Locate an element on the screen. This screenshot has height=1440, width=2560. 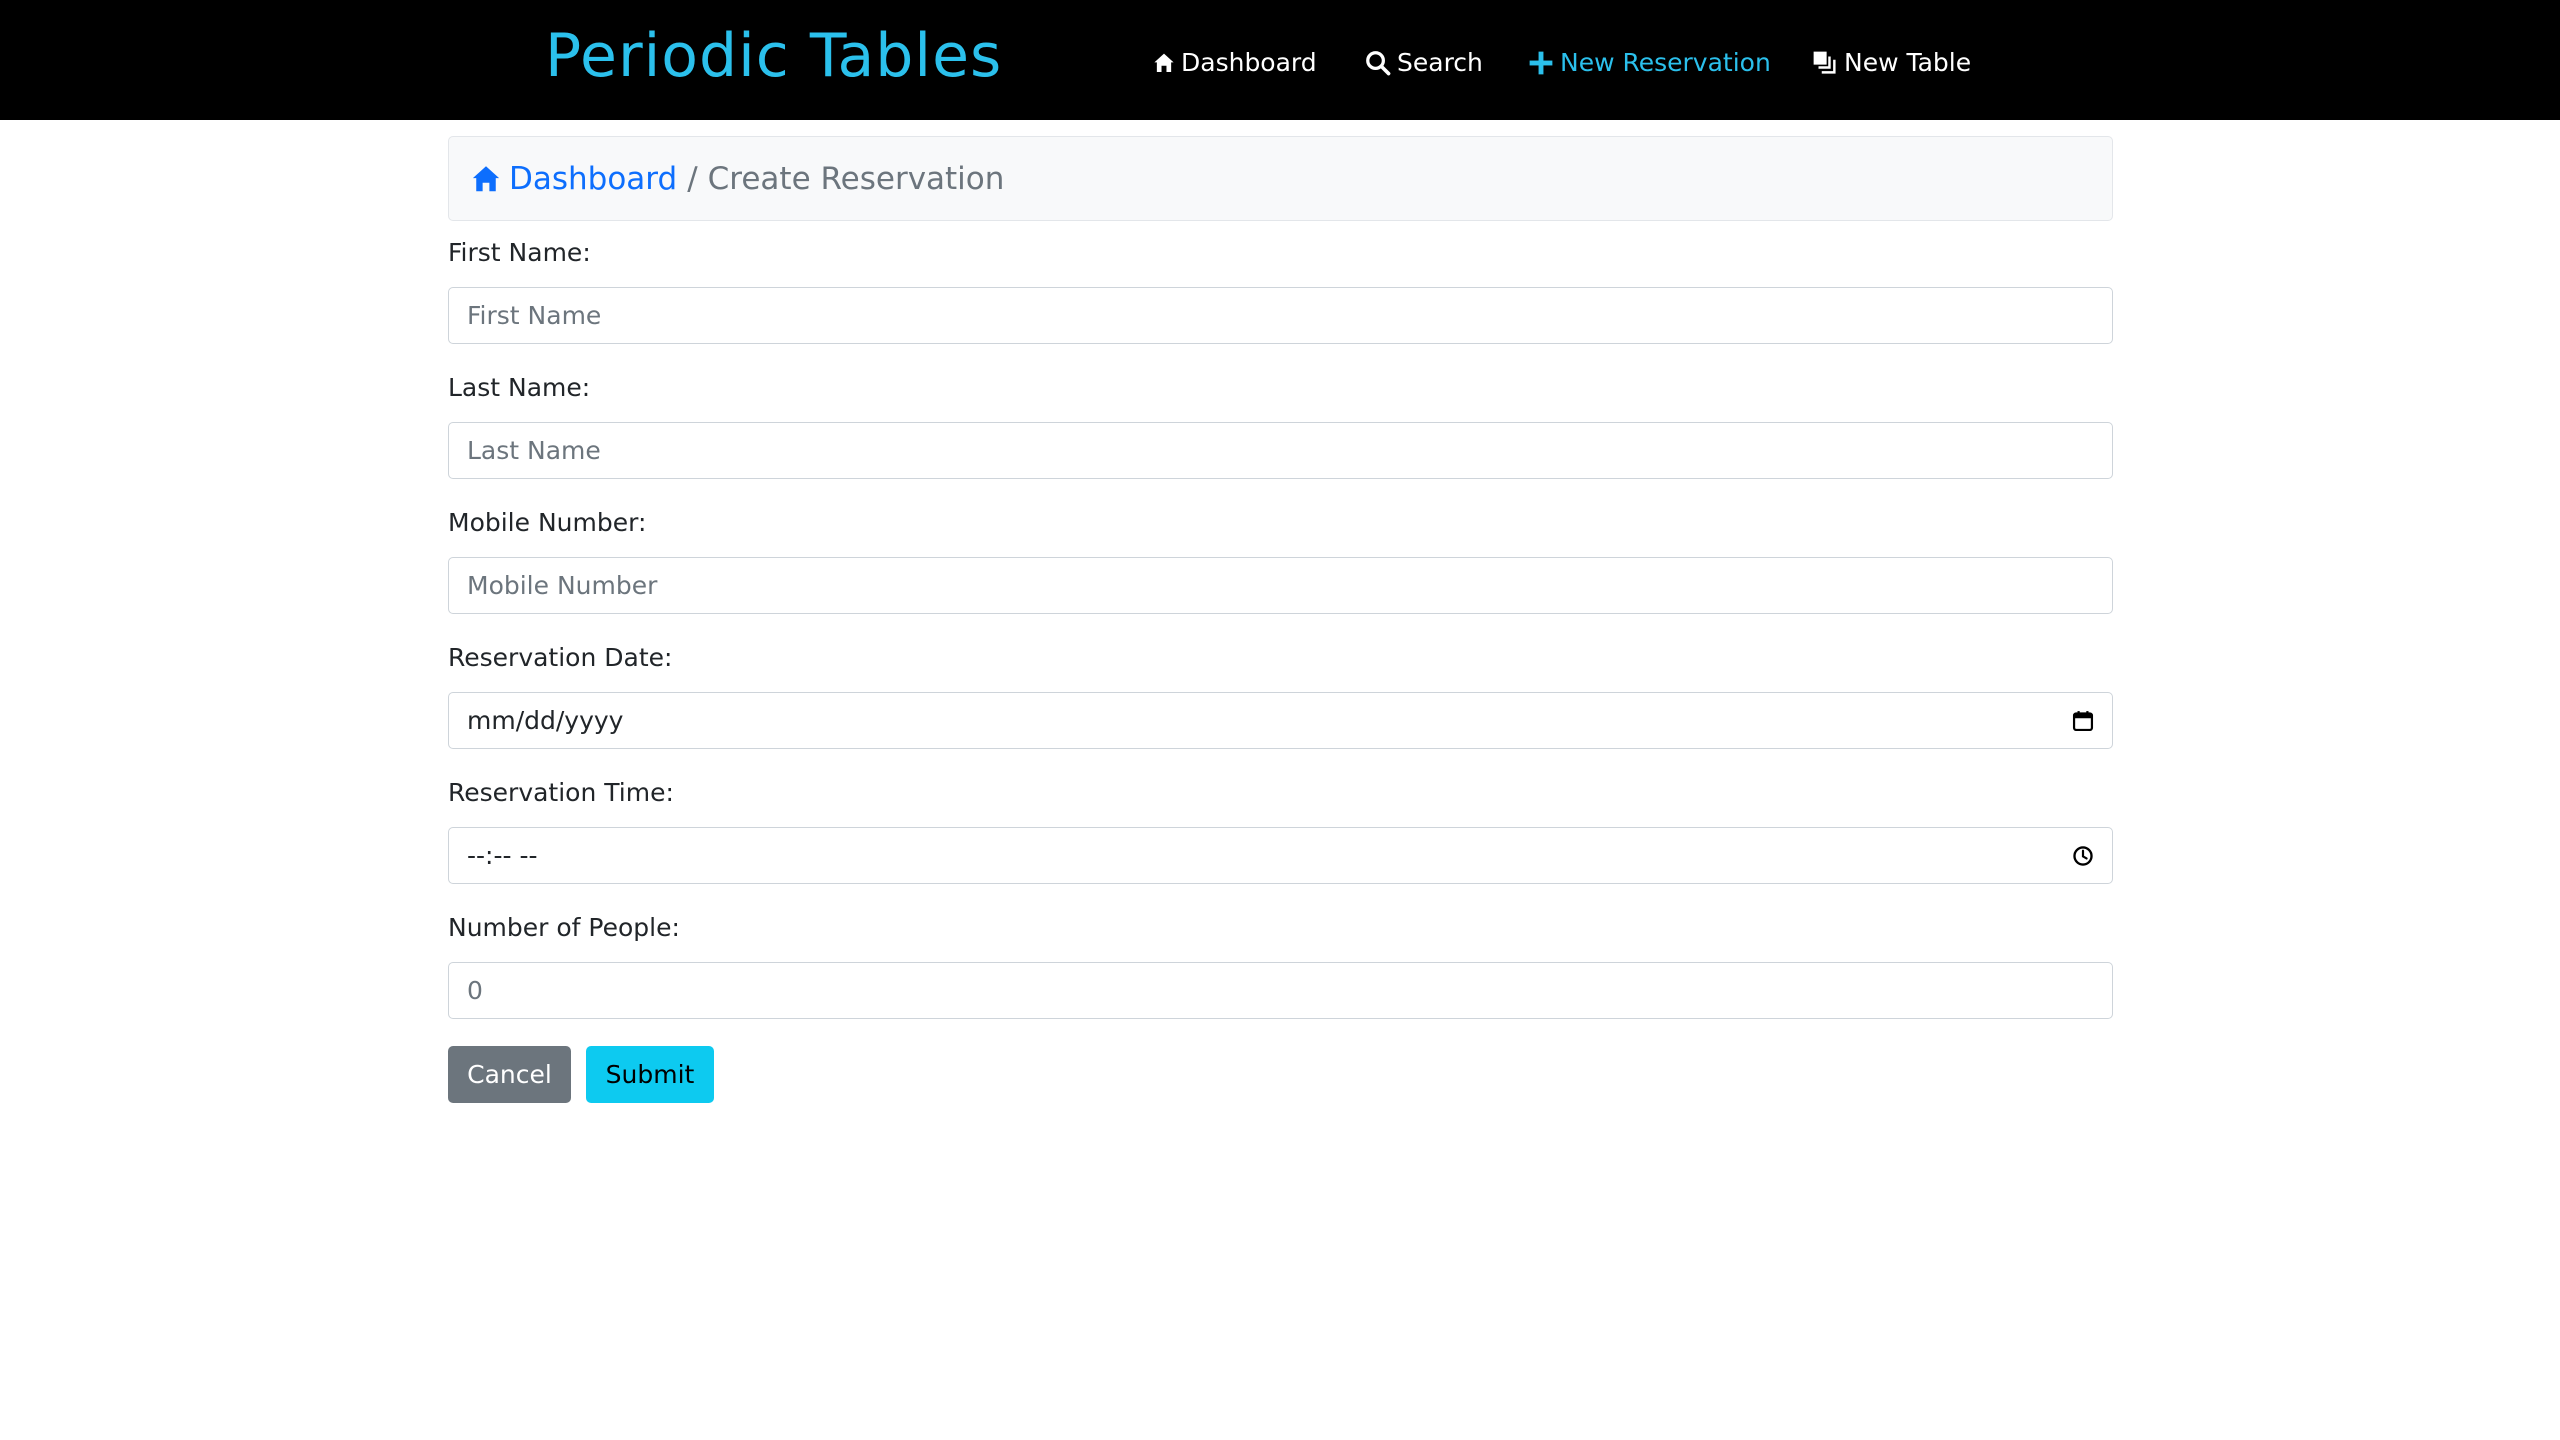
nav-search-label: Search is located at coordinates (1440, 62).